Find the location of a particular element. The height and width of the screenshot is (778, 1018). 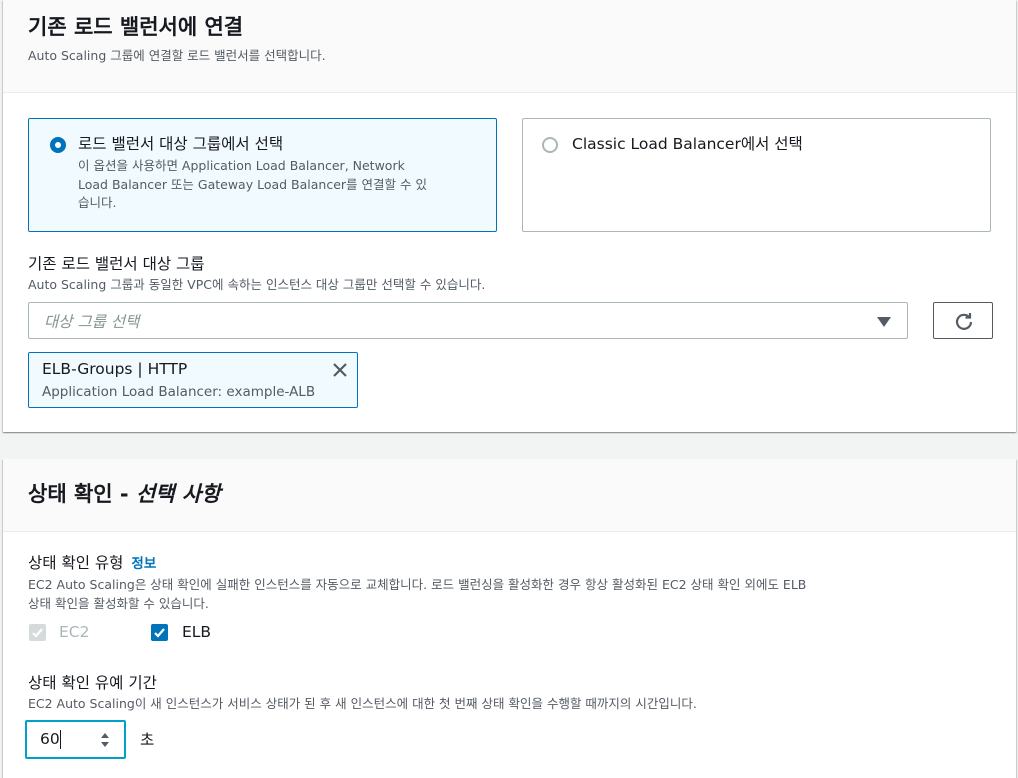

target-group-label: 기존 로드 밸런서 대상 그룹 is located at coordinates (116, 264).